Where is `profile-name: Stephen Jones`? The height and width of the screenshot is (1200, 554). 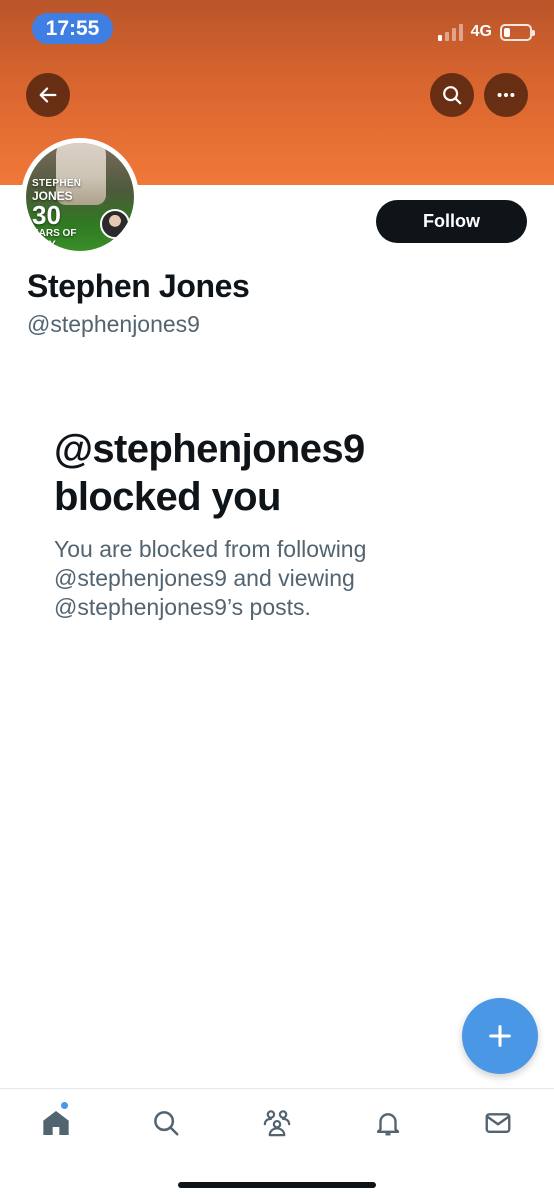 profile-name: Stephen Jones is located at coordinates (138, 286).